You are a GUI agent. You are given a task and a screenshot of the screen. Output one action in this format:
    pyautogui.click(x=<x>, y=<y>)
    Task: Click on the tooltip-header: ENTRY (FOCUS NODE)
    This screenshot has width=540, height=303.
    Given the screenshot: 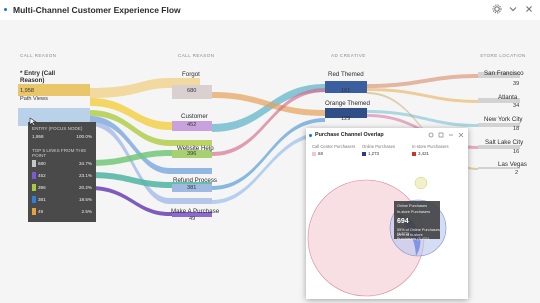 What is the action you would take?
    pyautogui.click(x=57, y=128)
    